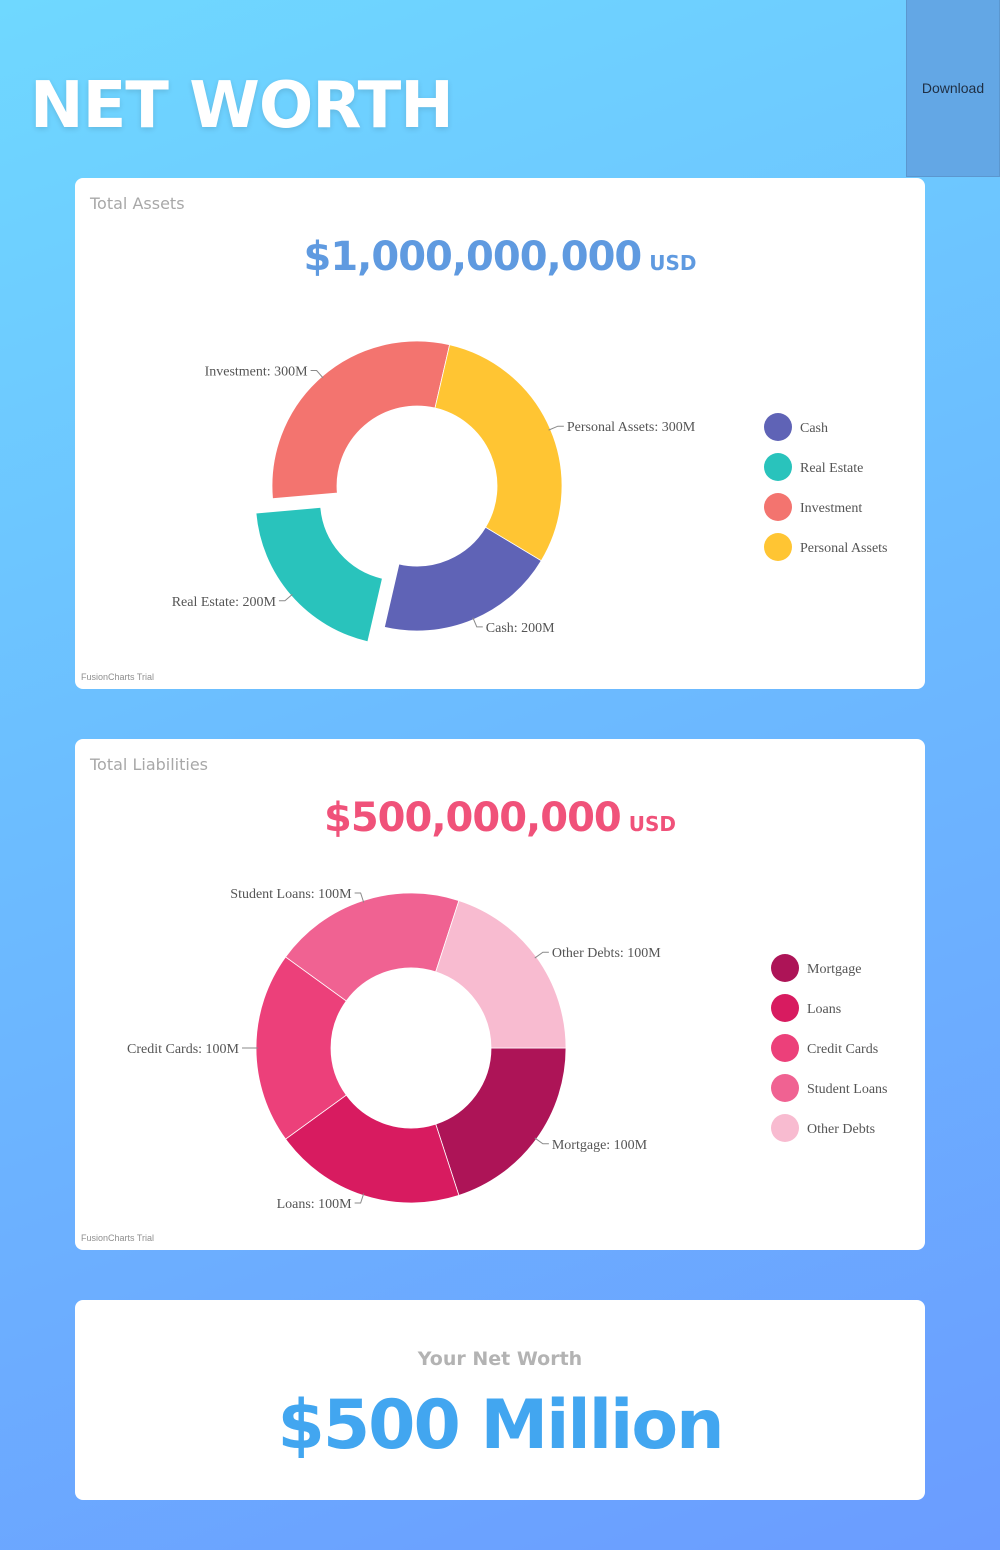 This screenshot has width=1000, height=1550. Describe the element at coordinates (501, 1121) in the screenshot. I see `liabilities-slice-mortgage` at that location.